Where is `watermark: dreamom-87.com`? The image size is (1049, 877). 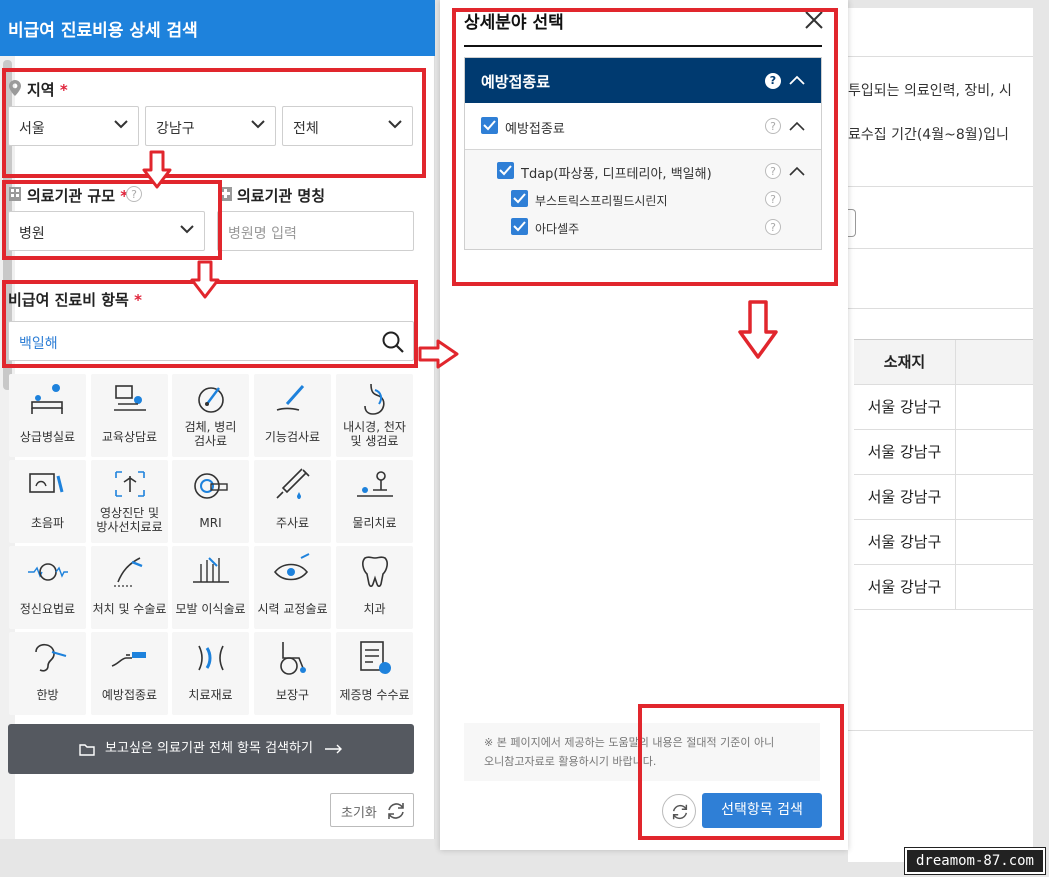
watermark: dreamom-87.com is located at coordinates (975, 861).